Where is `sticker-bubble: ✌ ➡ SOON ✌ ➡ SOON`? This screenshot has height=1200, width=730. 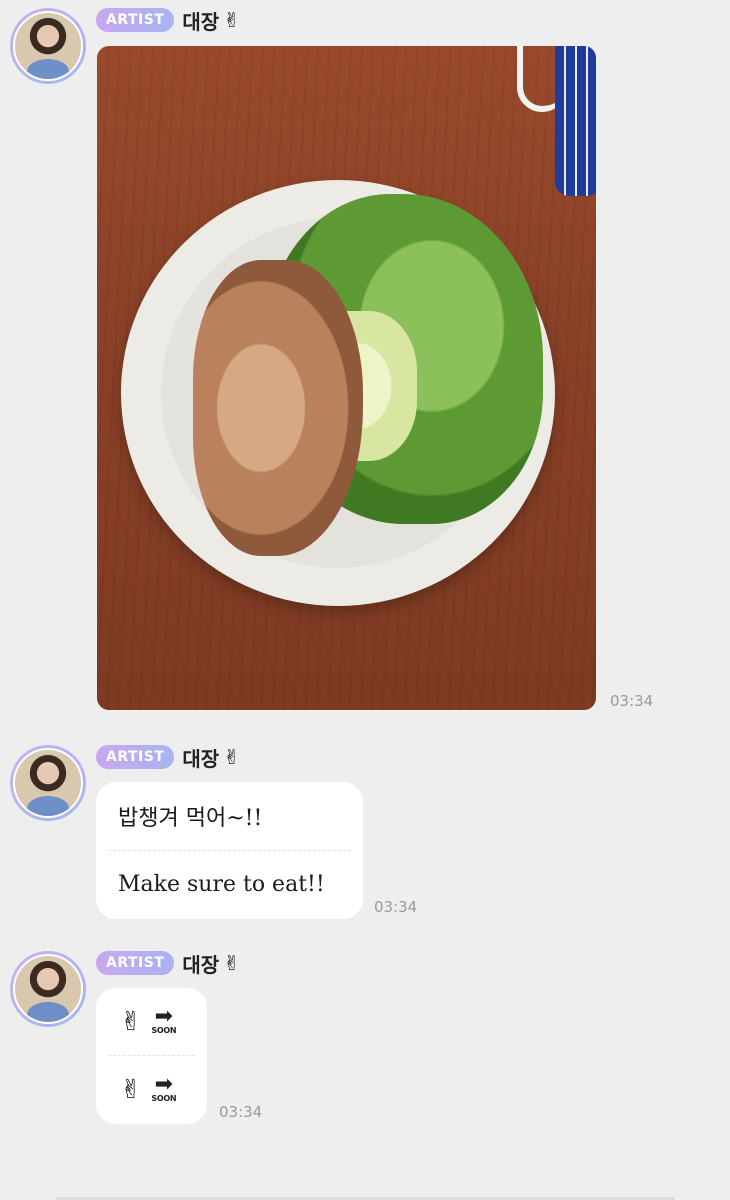
sticker-bubble: ✌ ➡ SOON ✌ ➡ SOON is located at coordinates (151, 1056).